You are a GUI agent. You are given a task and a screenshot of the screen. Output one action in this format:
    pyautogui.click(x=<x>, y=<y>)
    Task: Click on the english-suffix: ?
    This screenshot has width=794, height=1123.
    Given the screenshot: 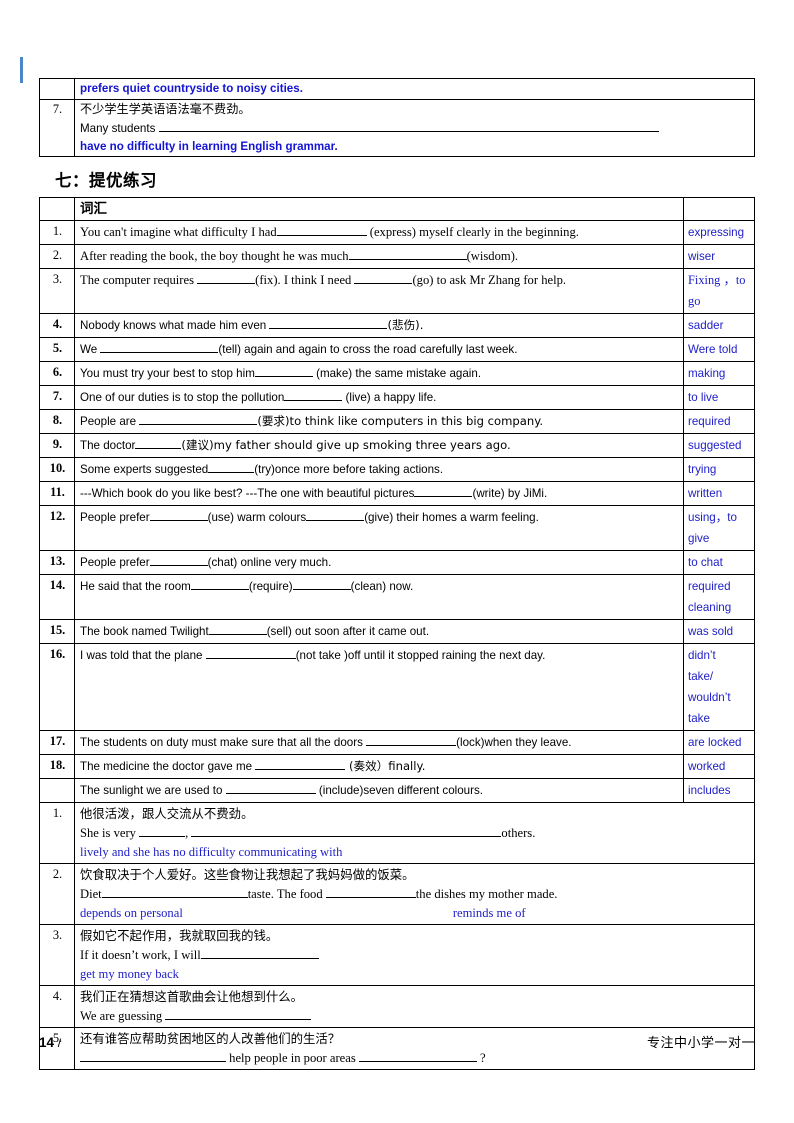 What is the action you would take?
    pyautogui.click(x=481, y=1058)
    